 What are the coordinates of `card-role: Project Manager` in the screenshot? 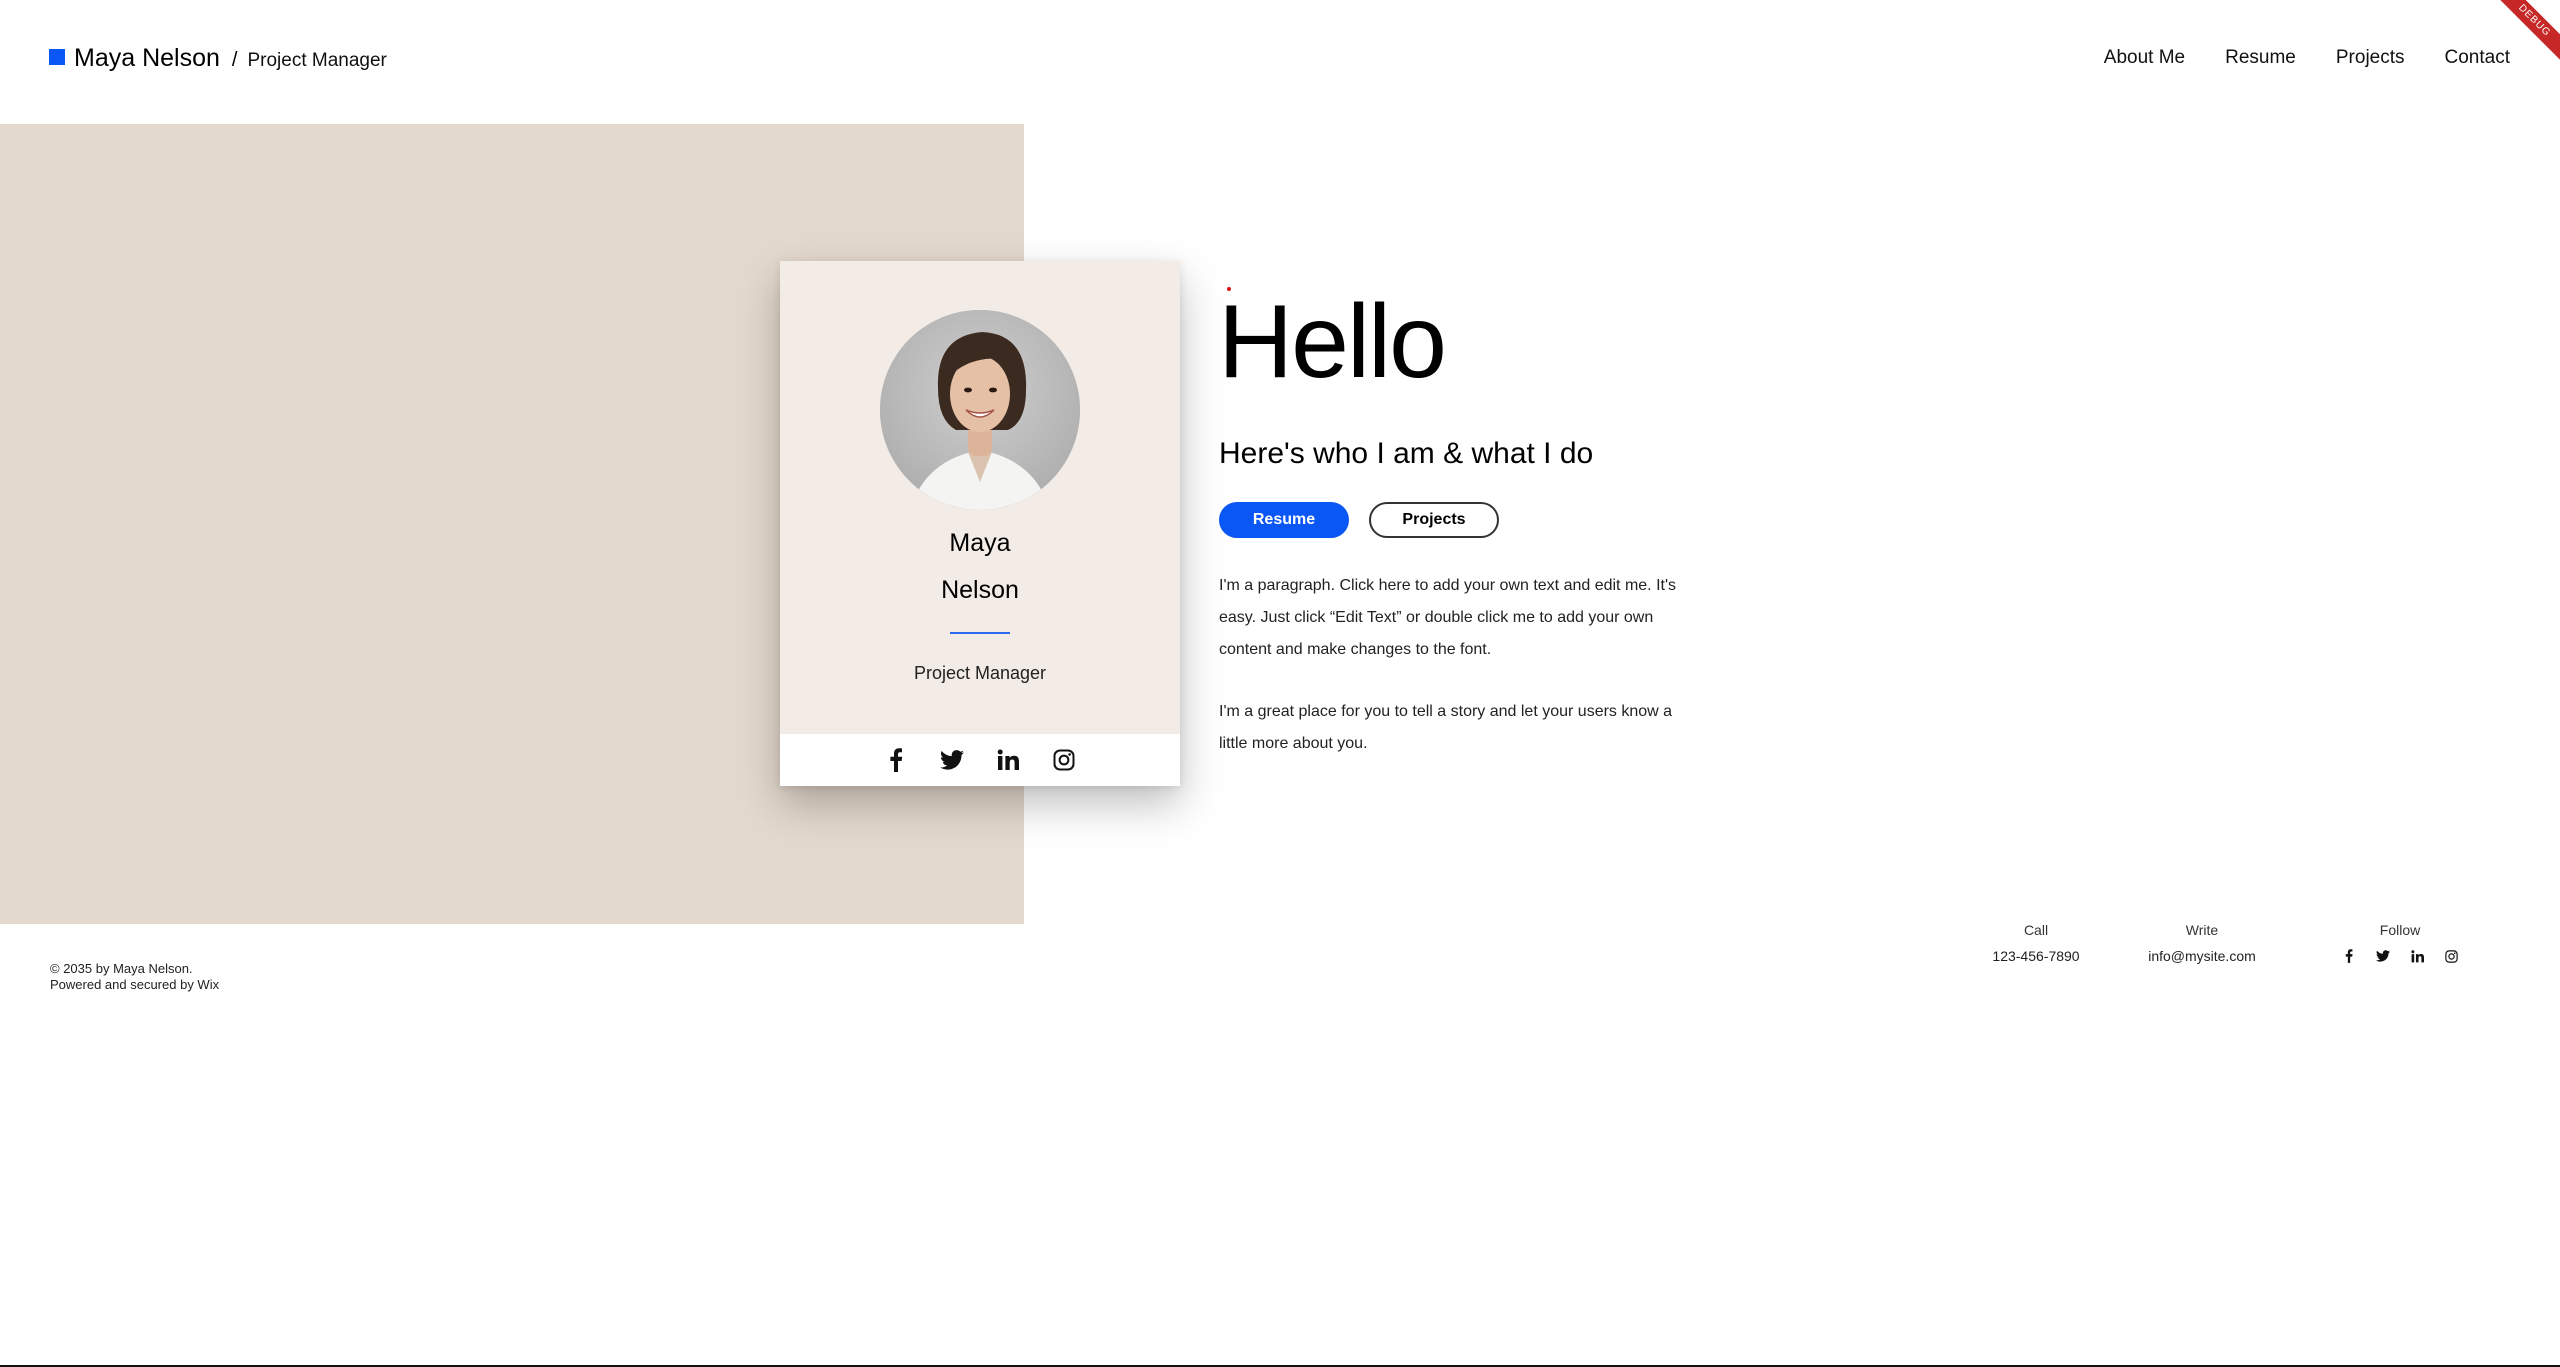 It's located at (980, 673).